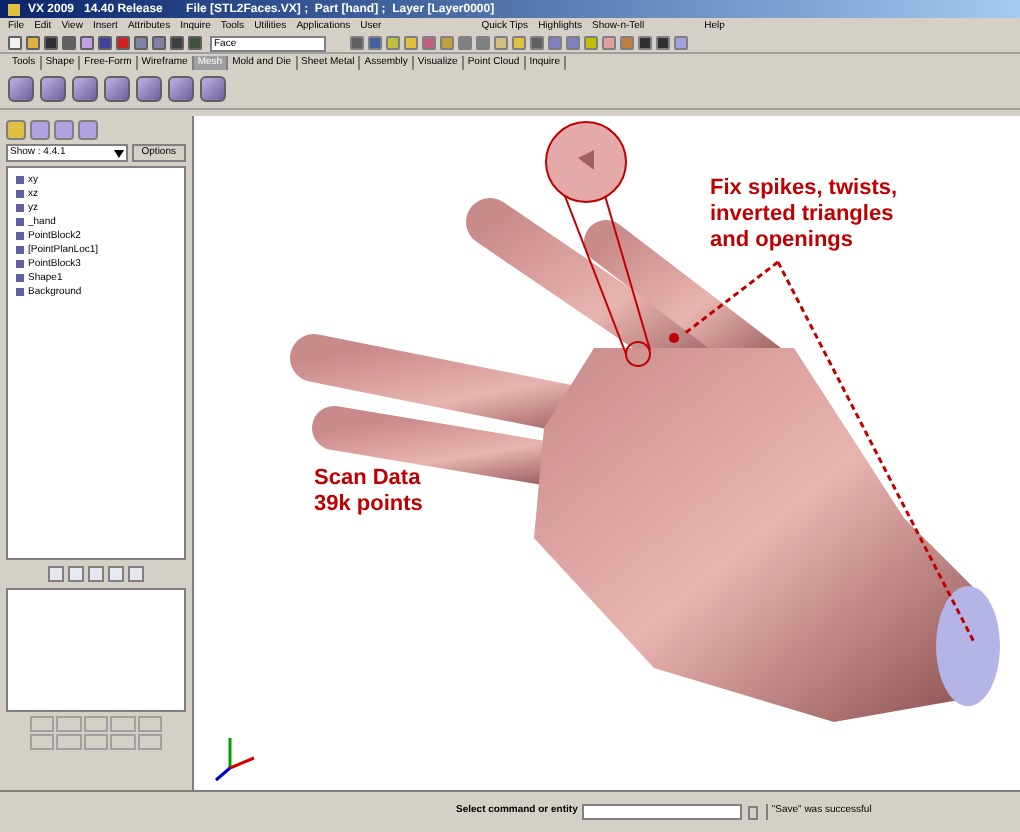 This screenshot has height=832, width=1020. What do you see at coordinates (14, 9) in the screenshot?
I see `app-icon` at bounding box center [14, 9].